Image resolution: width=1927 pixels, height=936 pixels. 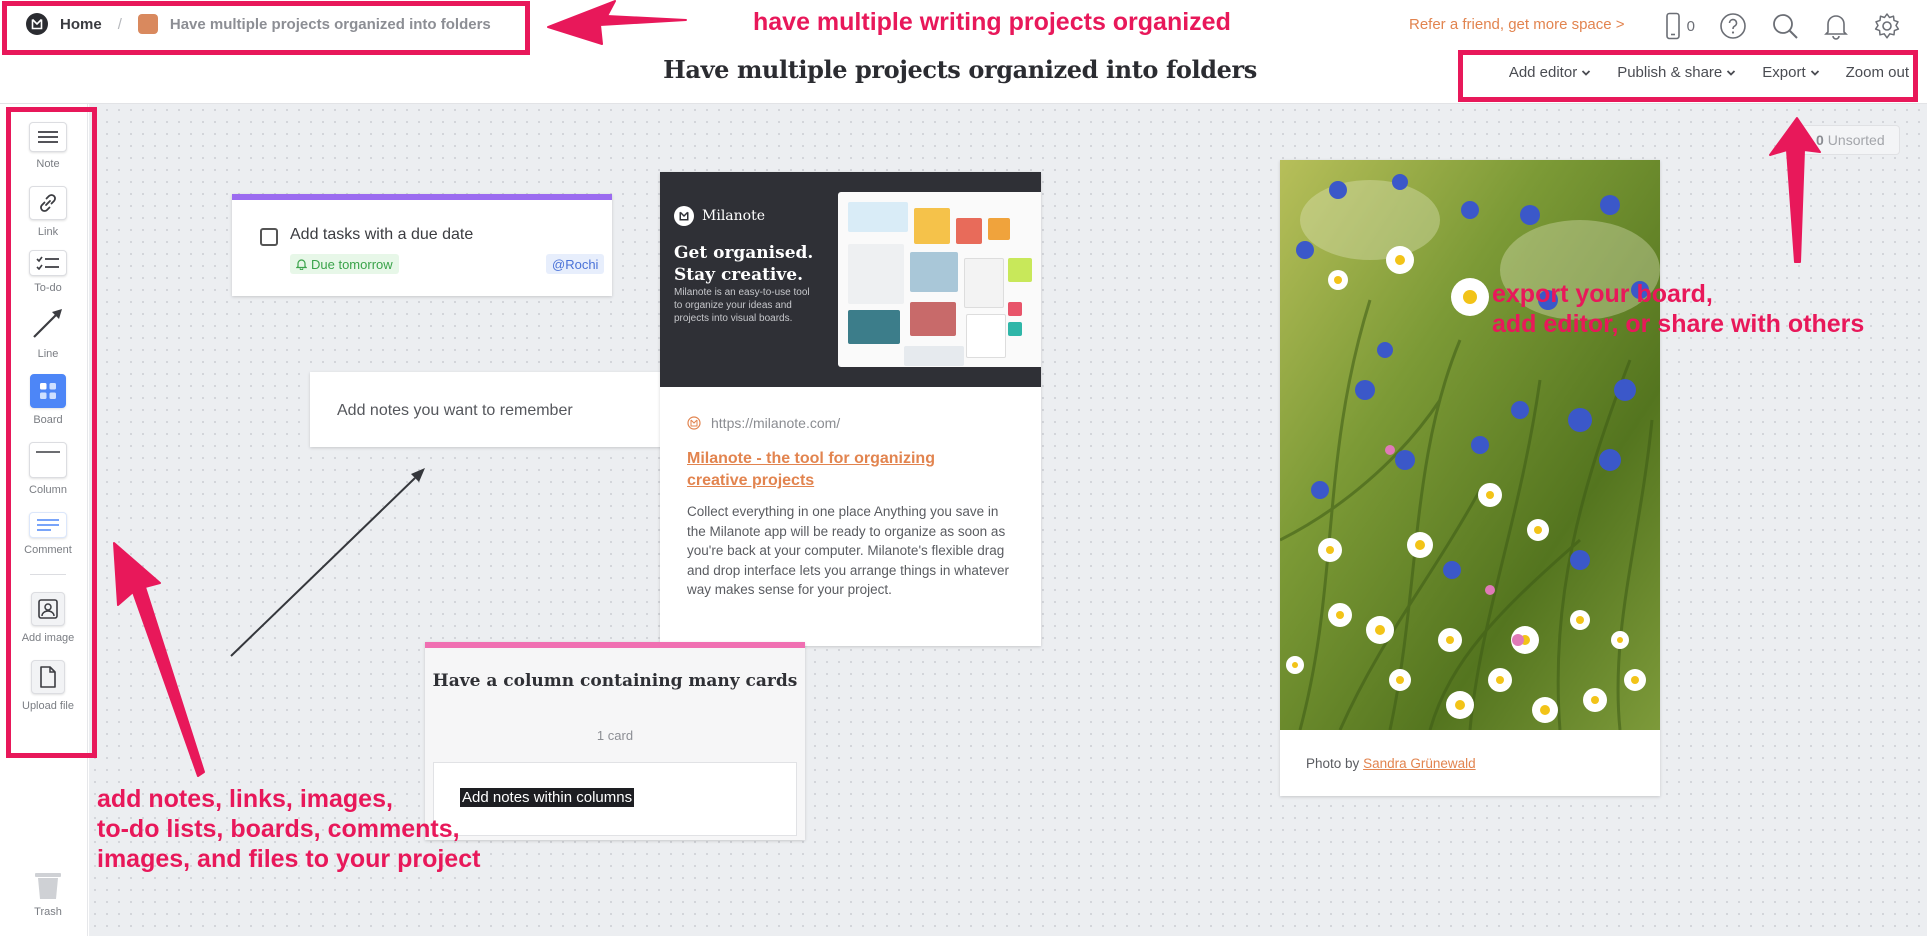 What do you see at coordinates (278, 829) in the screenshot?
I see `annotation-bottom-line2: to-do lists, boards, comments,` at bounding box center [278, 829].